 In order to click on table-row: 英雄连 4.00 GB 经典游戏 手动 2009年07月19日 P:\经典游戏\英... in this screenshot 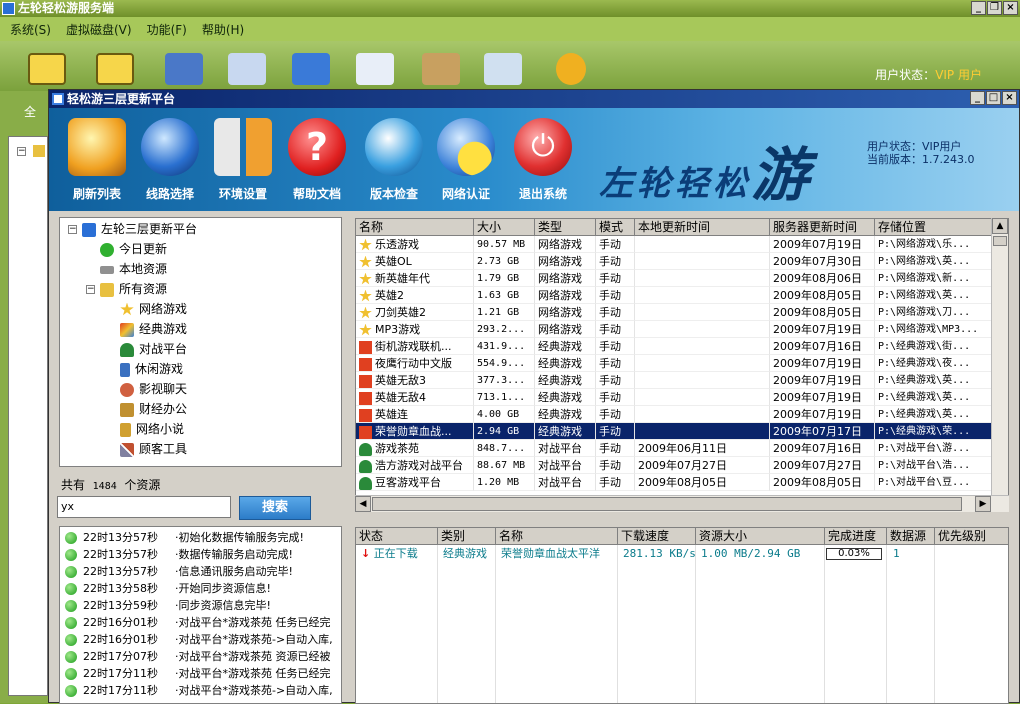, I will do `click(674, 414)`.